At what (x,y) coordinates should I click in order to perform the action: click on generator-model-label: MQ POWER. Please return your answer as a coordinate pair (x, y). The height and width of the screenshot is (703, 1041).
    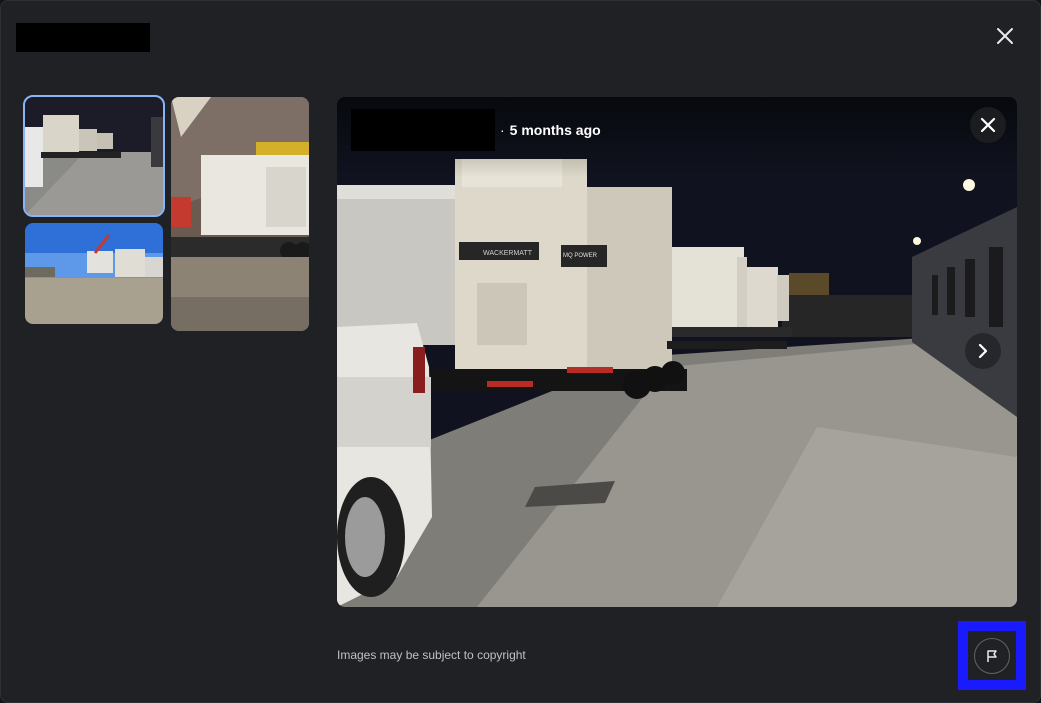
    Looking at the image, I should click on (580, 256).